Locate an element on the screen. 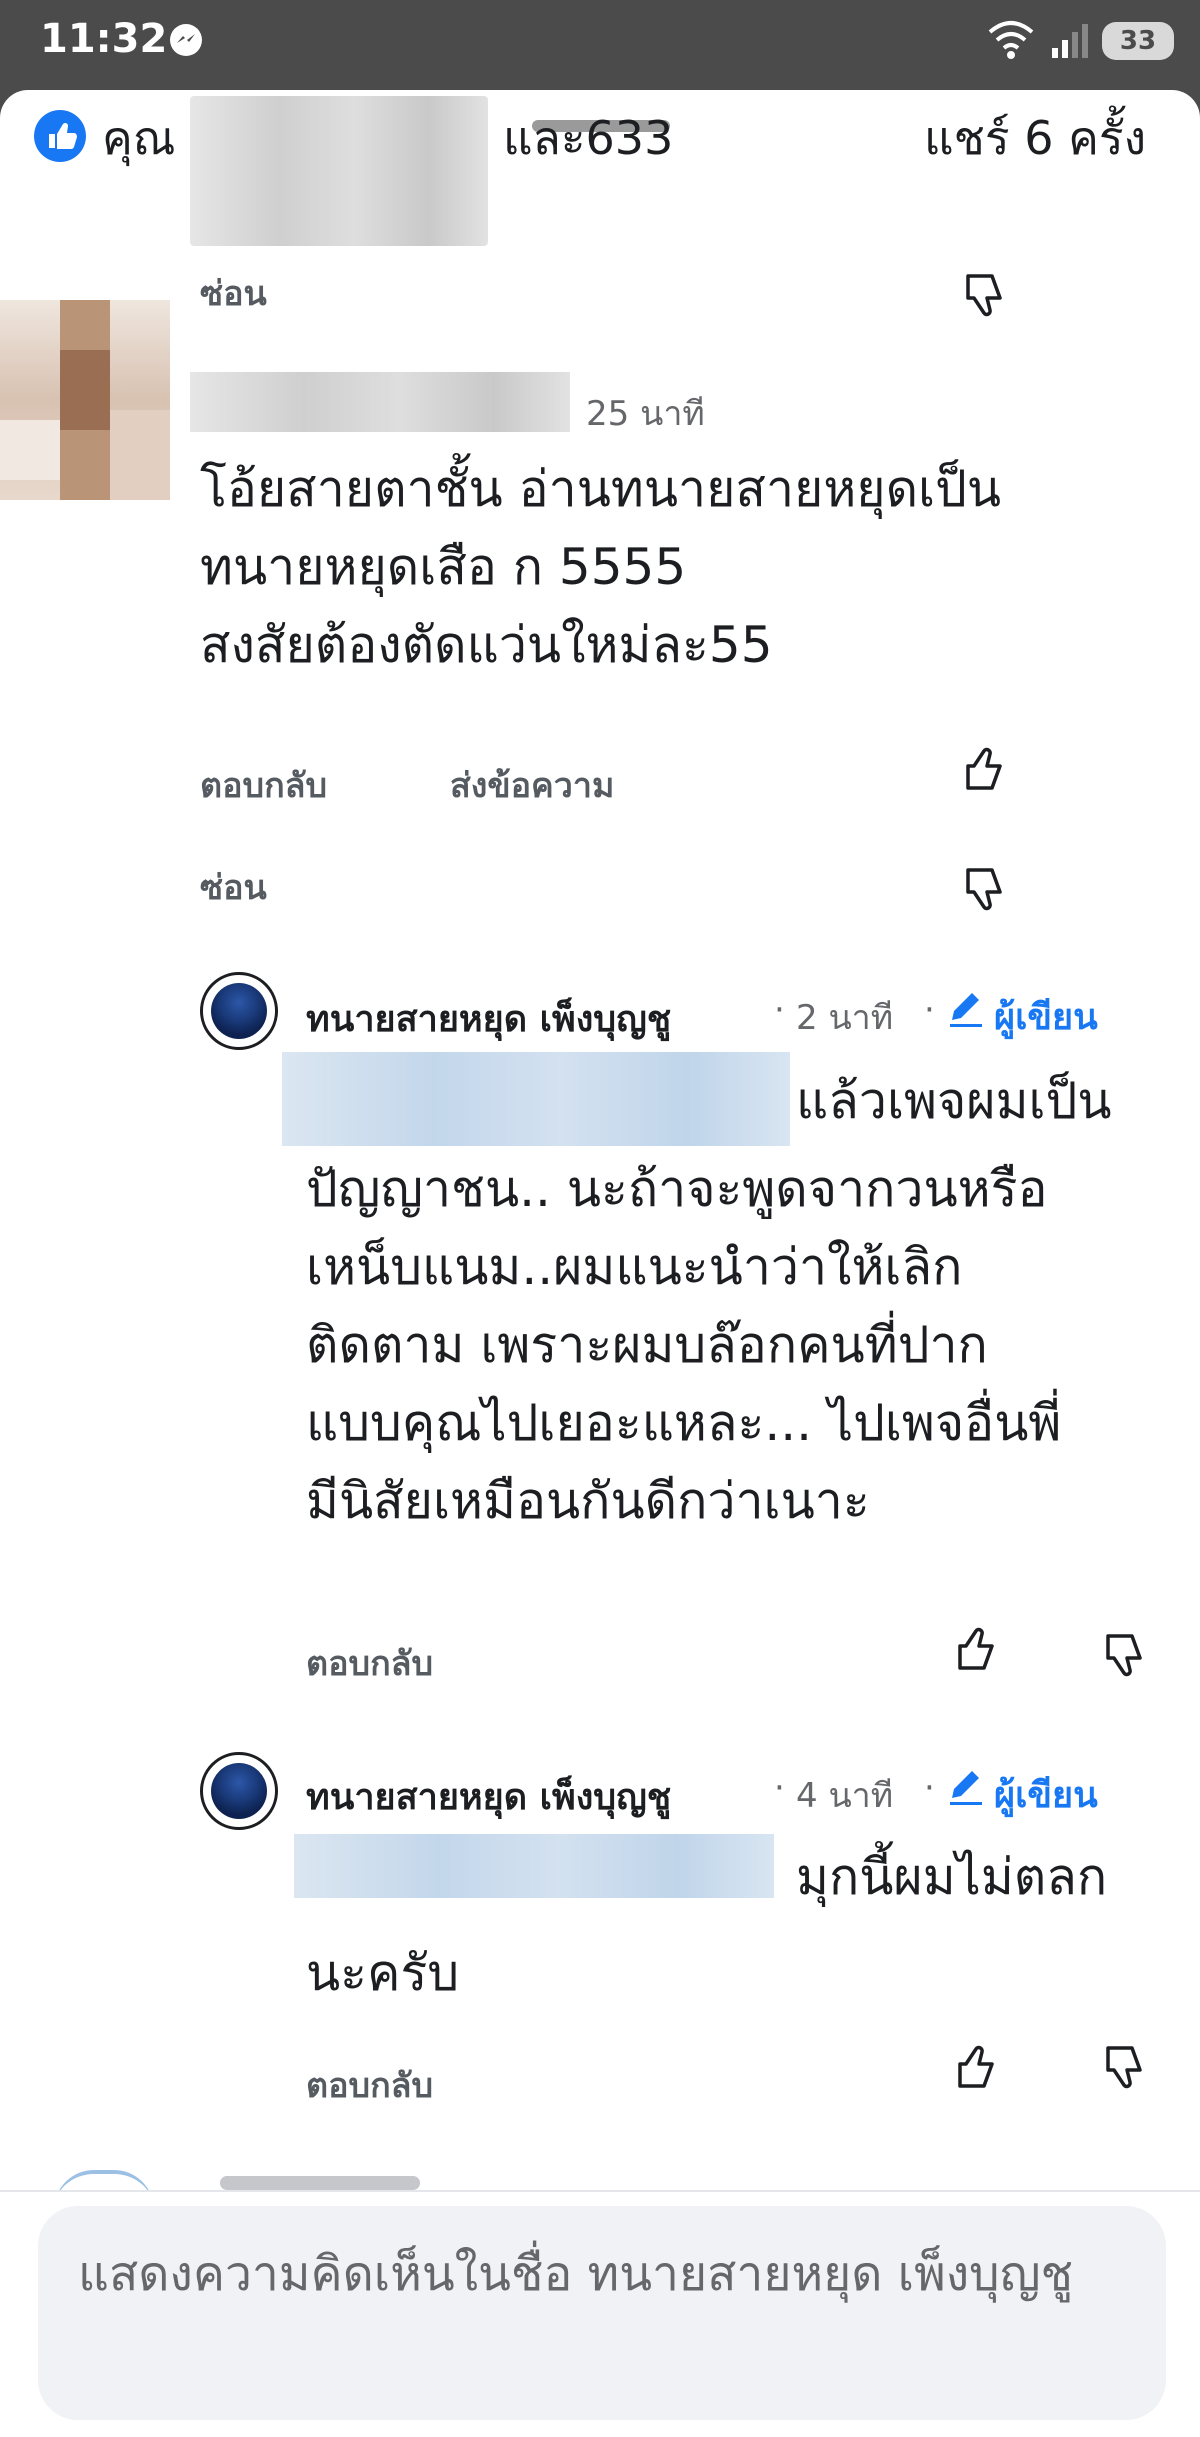  status-bar: 11:32 33 is located at coordinates (600, 45).